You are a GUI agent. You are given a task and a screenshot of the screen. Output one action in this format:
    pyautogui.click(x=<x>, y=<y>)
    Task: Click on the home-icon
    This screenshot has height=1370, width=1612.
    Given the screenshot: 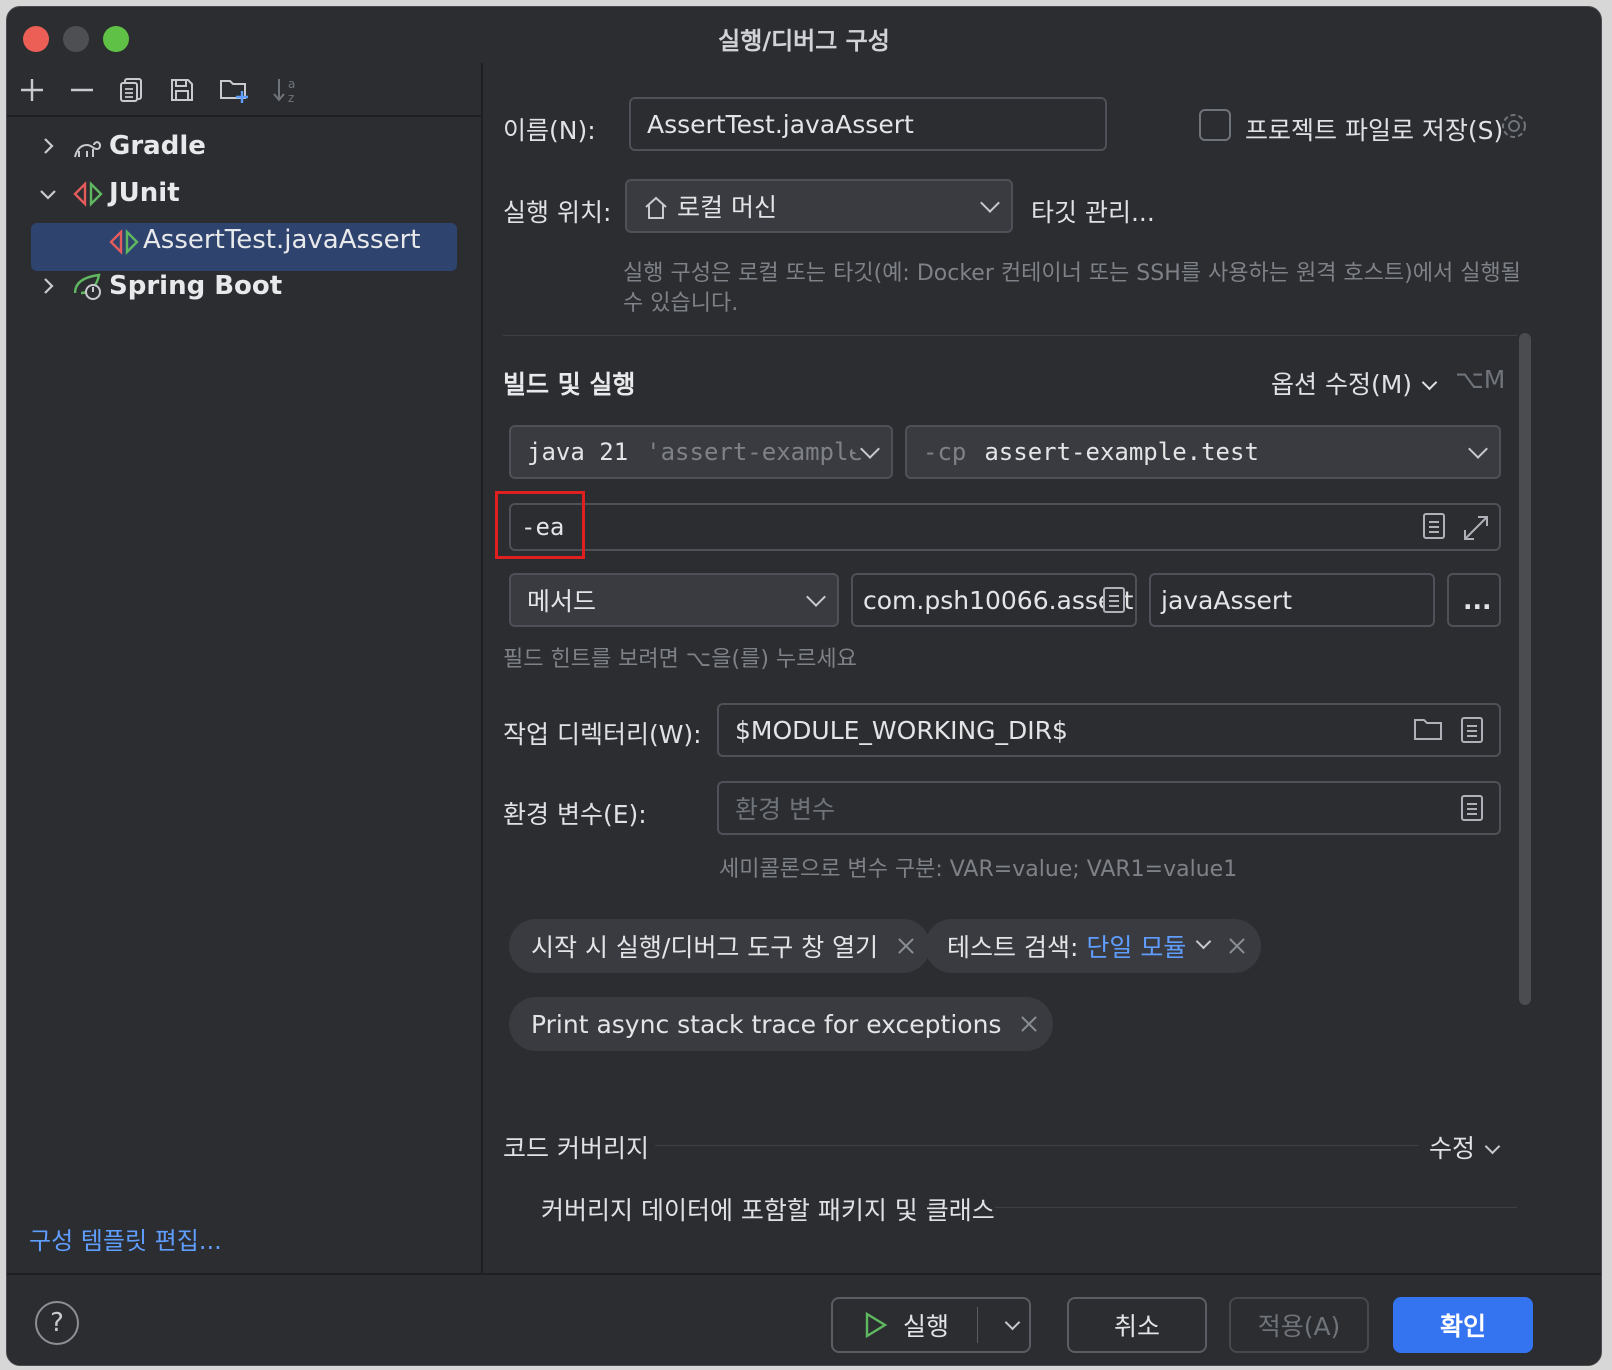 What is the action you would take?
    pyautogui.click(x=656, y=207)
    